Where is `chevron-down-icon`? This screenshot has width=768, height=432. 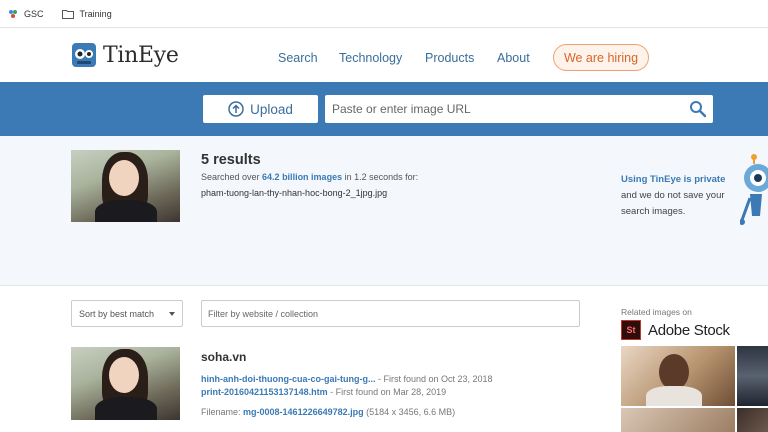 chevron-down-icon is located at coordinates (172, 314).